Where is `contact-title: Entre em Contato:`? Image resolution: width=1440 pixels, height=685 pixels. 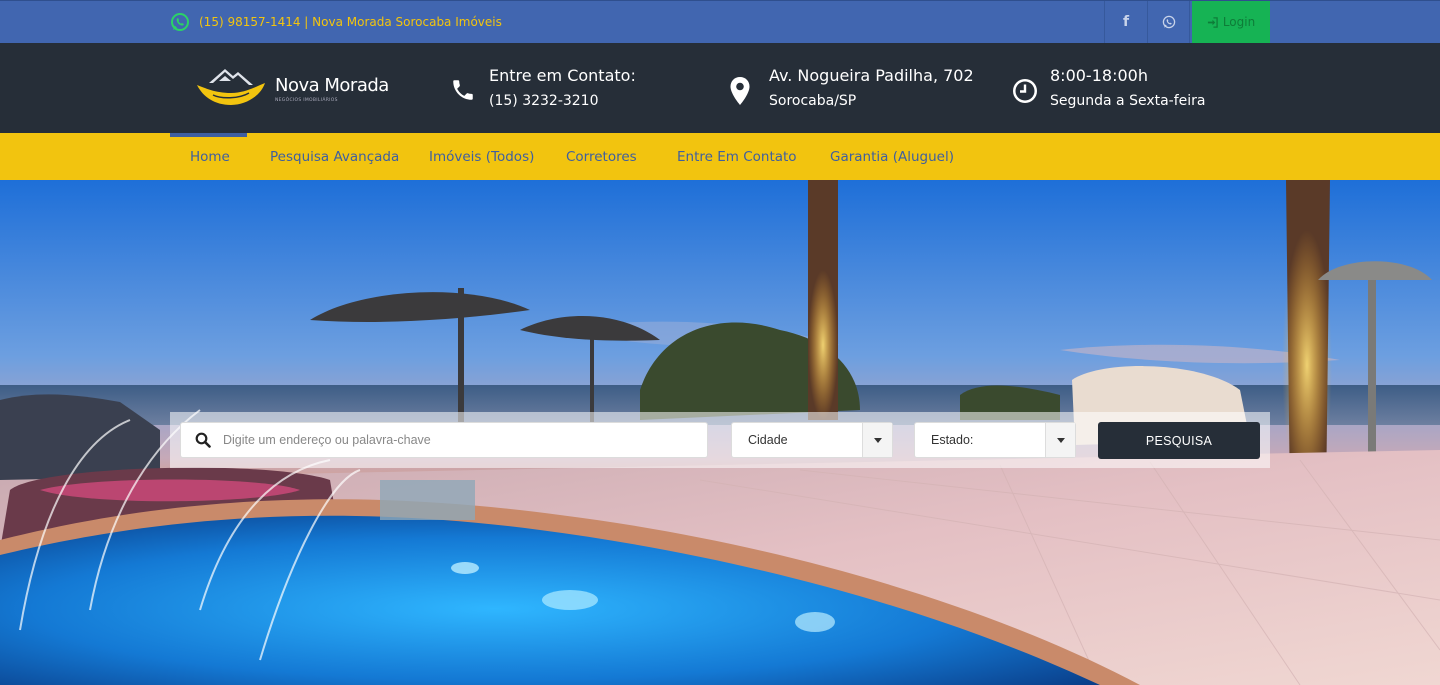
contact-title: Entre em Contato: is located at coordinates (562, 75).